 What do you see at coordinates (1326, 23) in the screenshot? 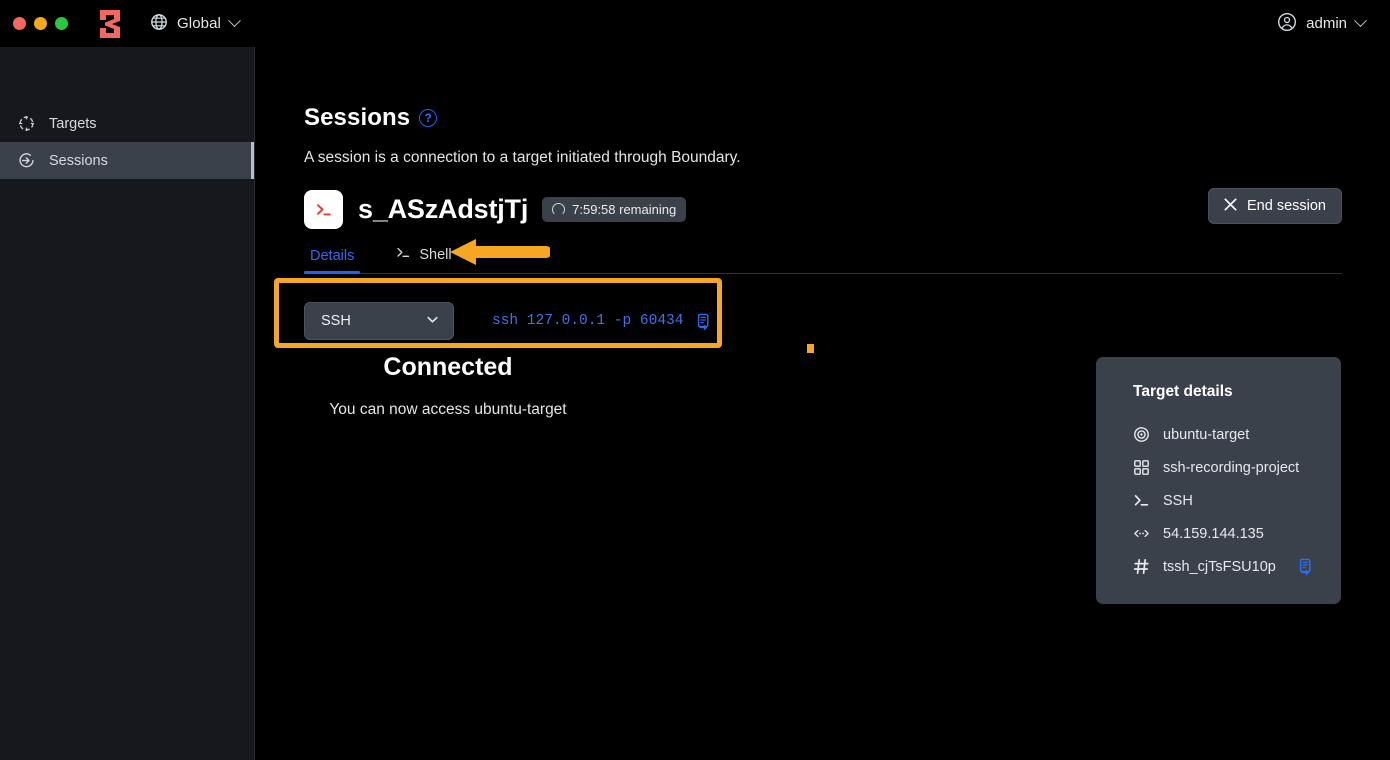
I see `user-label: admin` at bounding box center [1326, 23].